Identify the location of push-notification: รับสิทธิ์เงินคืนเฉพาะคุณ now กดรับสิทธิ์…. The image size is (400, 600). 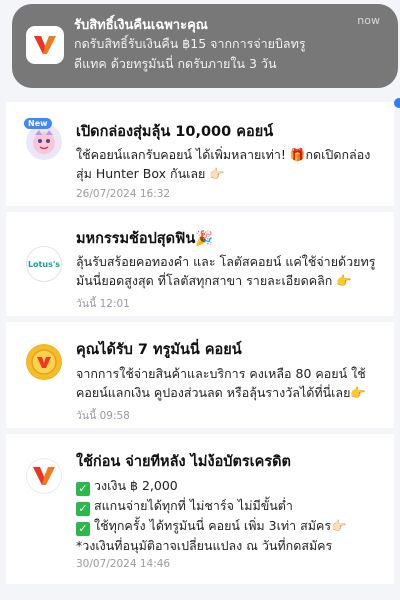
(205, 46).